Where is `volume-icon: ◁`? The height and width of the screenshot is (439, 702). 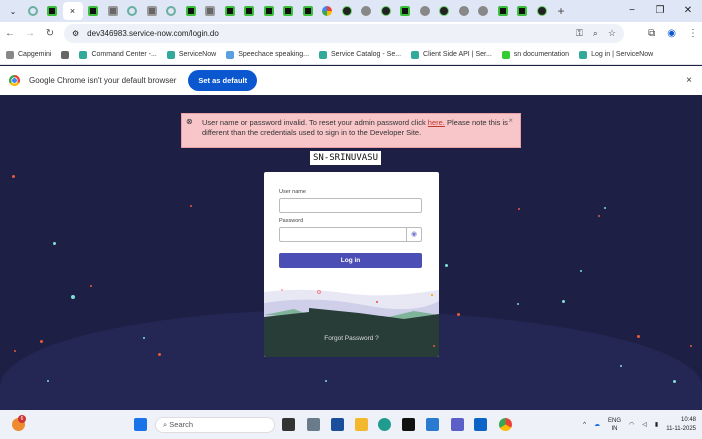
volume-icon: ◁ is located at coordinates (644, 424).